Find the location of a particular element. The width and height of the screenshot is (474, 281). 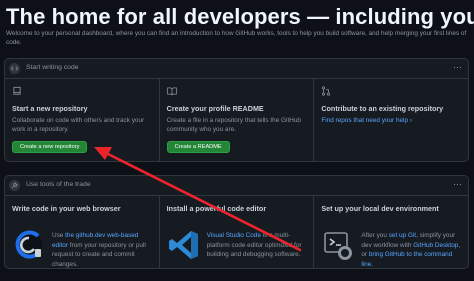

vscode-link: Visual Studio Code is located at coordinates (234, 235).